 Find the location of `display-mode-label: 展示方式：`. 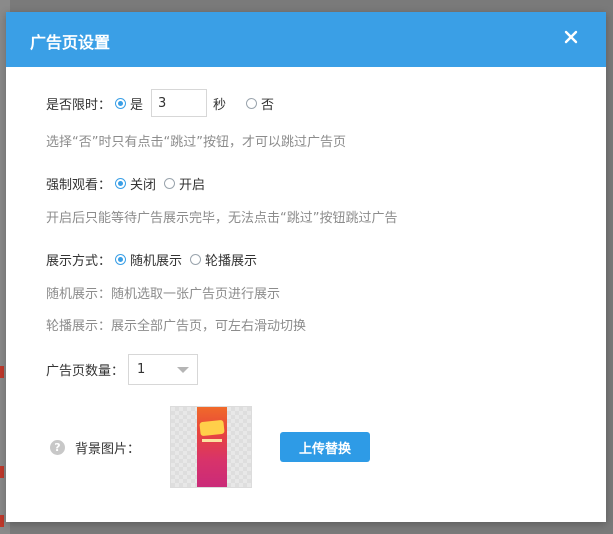

display-mode-label: 展示方式： is located at coordinates (79, 261).